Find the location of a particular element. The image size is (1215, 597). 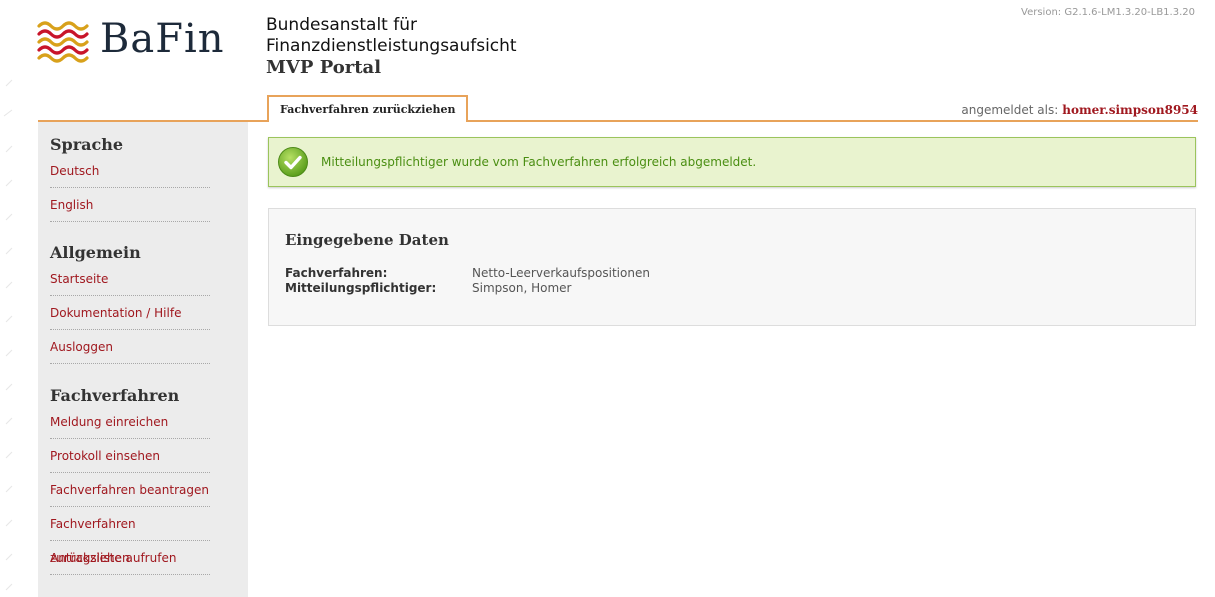

version-info: Version: G2.1.6-LM1.3.20-LB1.3.20 is located at coordinates (1108, 12).